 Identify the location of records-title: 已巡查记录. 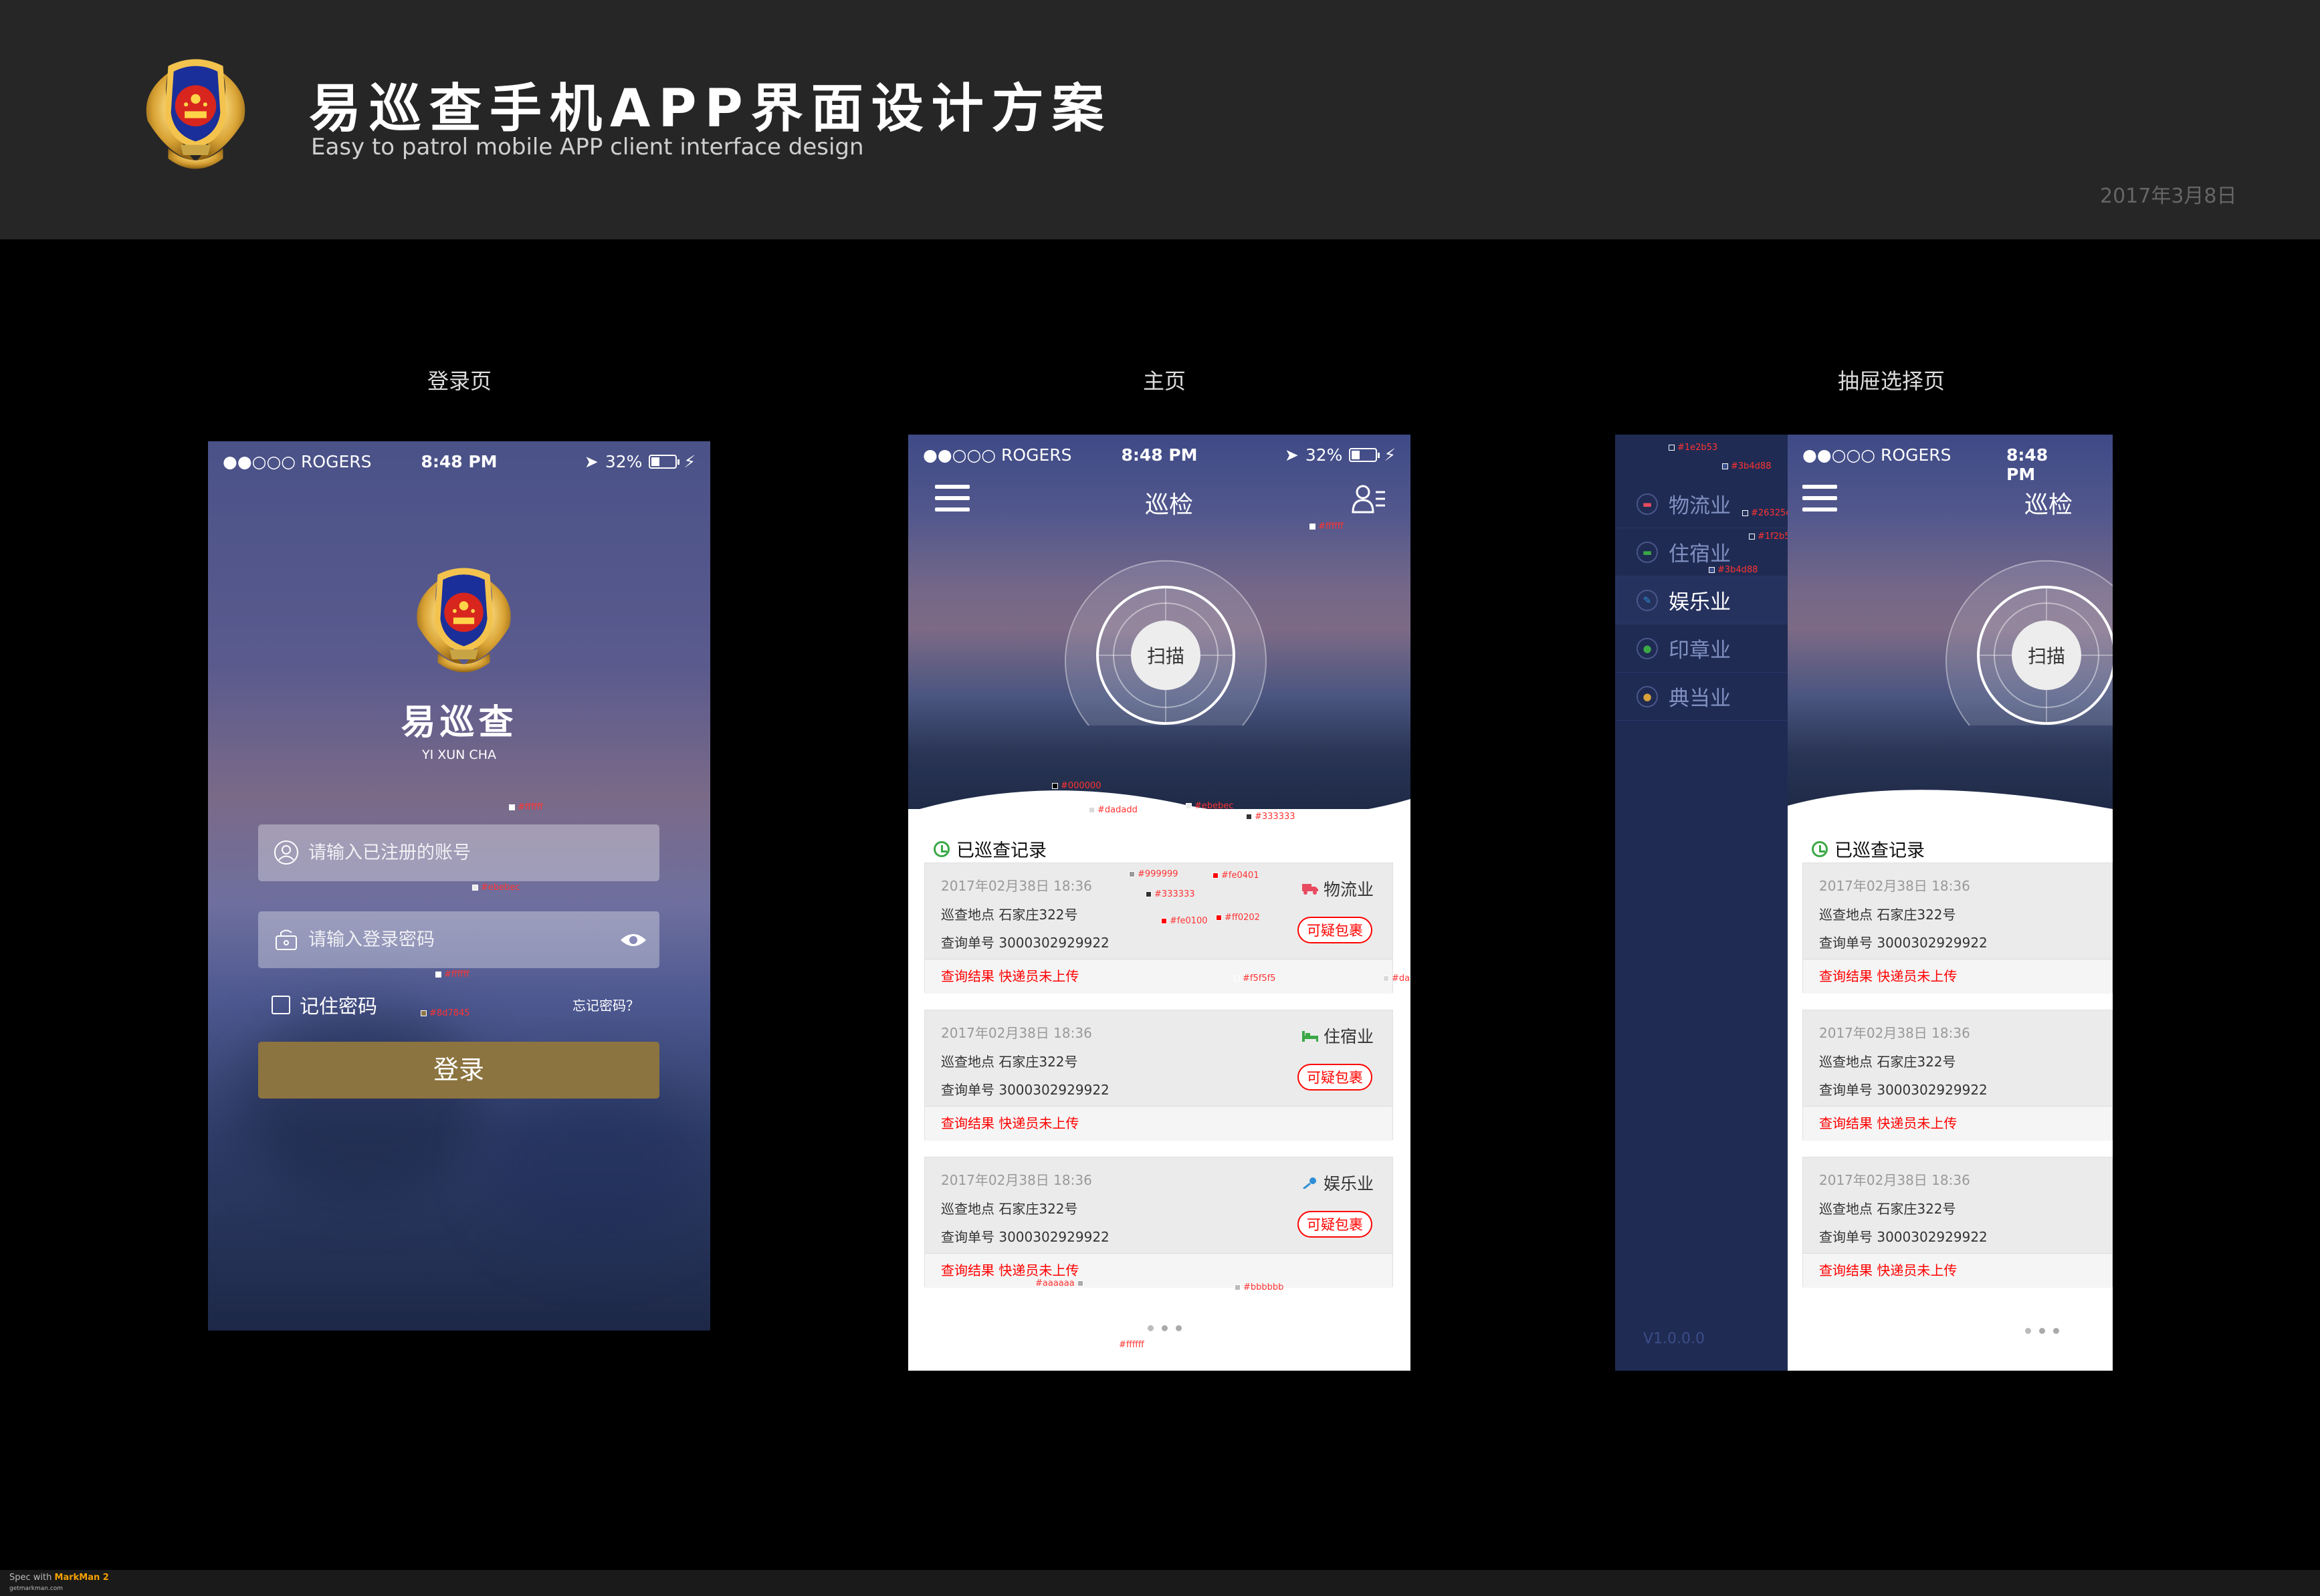
(1002, 851).